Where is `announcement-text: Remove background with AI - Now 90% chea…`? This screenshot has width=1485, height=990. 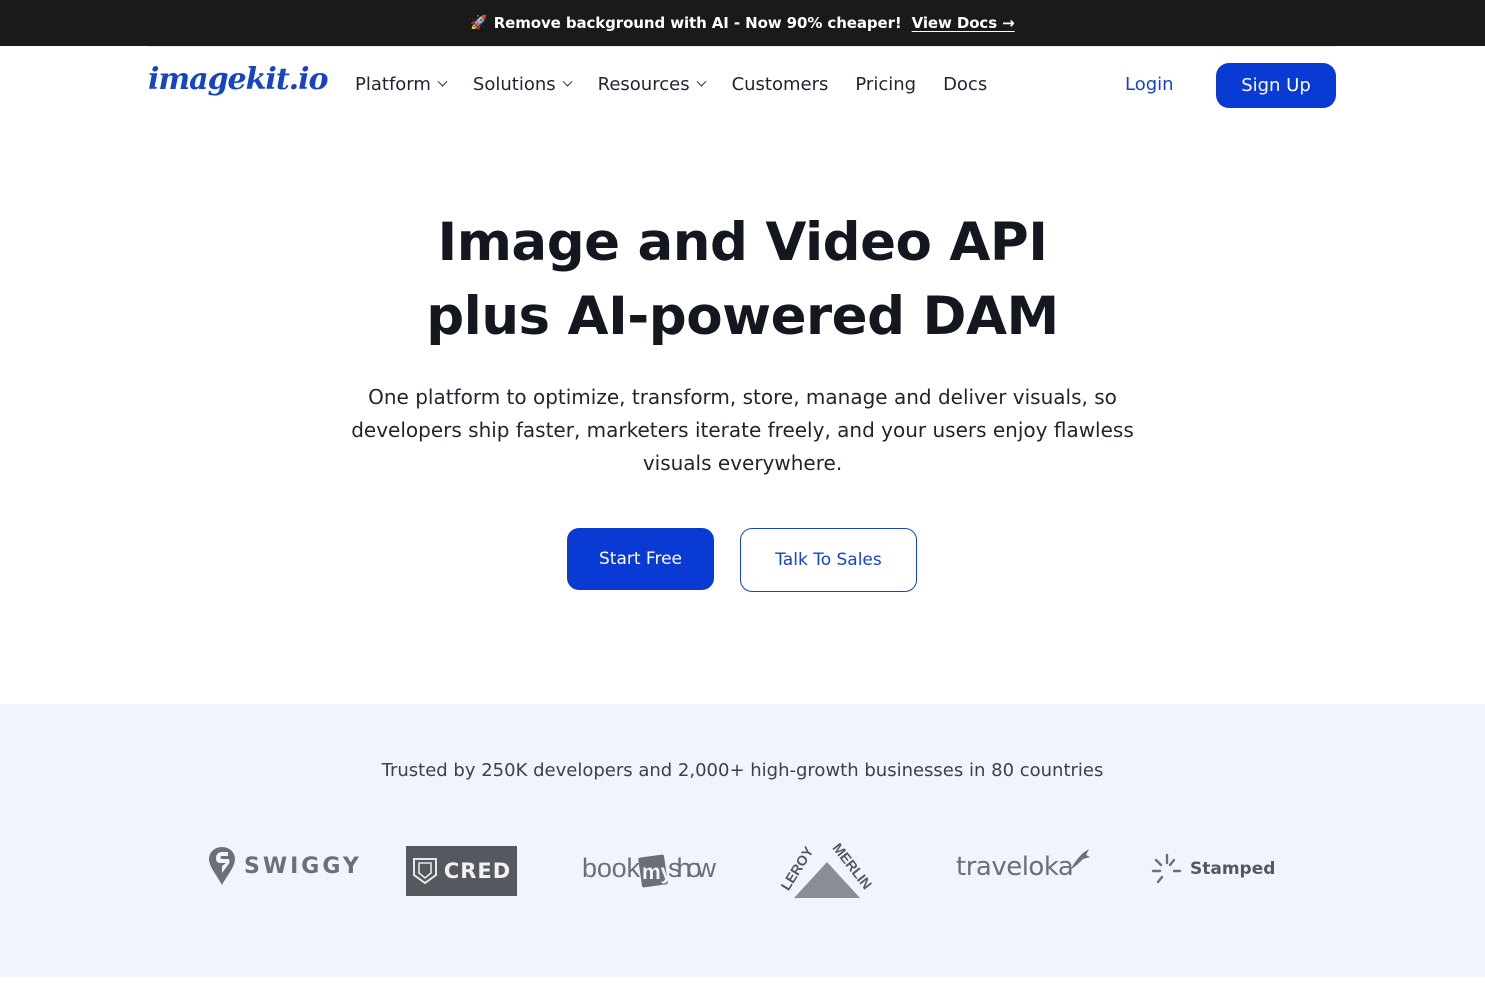
announcement-text: Remove background with AI - Now 90% chea… is located at coordinates (697, 23).